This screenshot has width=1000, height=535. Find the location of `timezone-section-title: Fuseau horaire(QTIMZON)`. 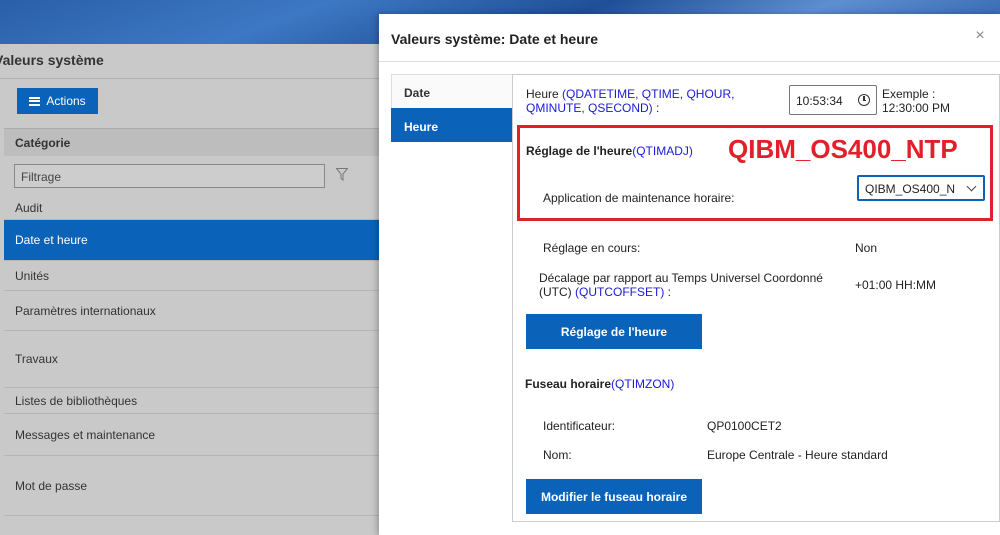

timezone-section-title: Fuseau horaire(QTIMZON) is located at coordinates (599, 384).